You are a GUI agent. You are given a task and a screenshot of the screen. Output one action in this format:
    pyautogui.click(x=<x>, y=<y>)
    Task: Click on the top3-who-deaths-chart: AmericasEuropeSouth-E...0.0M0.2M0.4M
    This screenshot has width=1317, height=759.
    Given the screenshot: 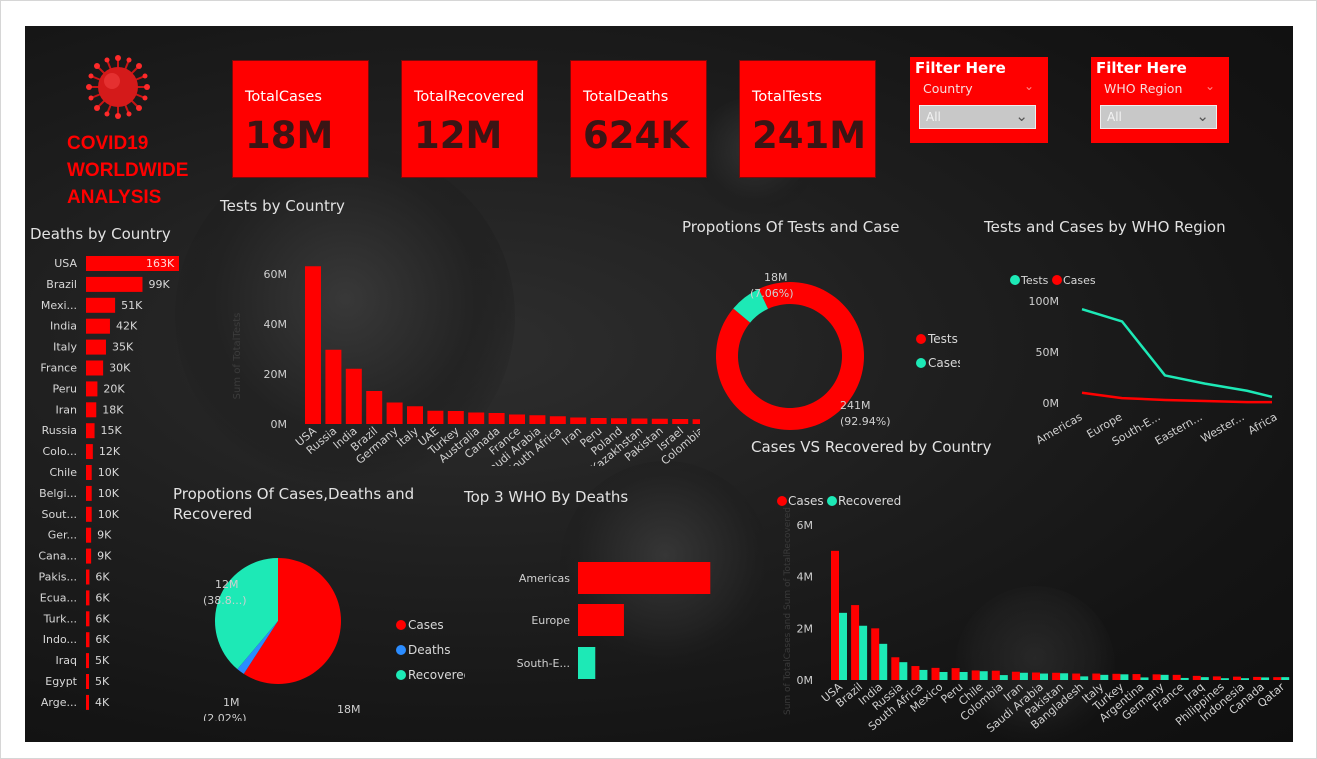 What is the action you would take?
    pyautogui.click(x=595, y=606)
    